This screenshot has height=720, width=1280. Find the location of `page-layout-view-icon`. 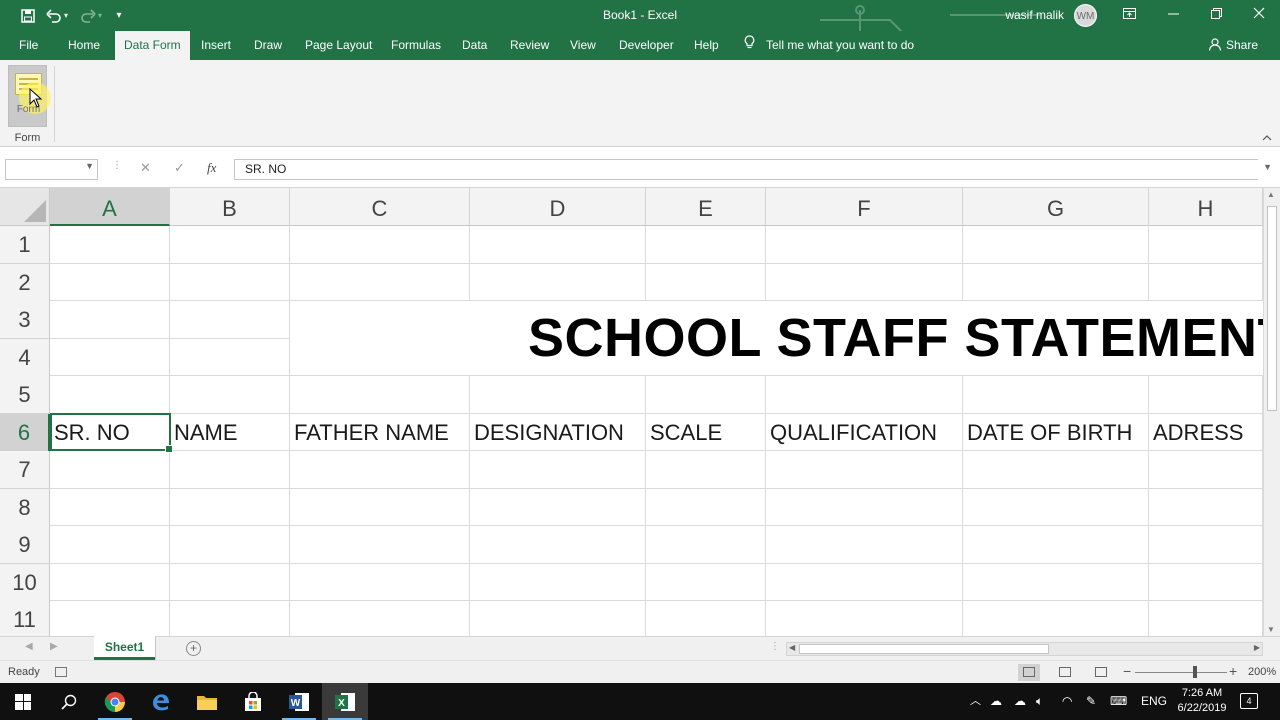

page-layout-view-icon is located at coordinates (1065, 672).